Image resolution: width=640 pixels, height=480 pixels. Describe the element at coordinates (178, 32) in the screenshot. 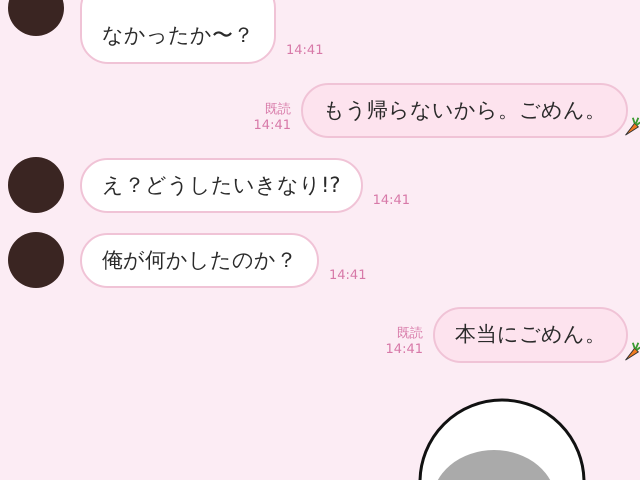

I see `message-bubble: なかったか〜？` at that location.